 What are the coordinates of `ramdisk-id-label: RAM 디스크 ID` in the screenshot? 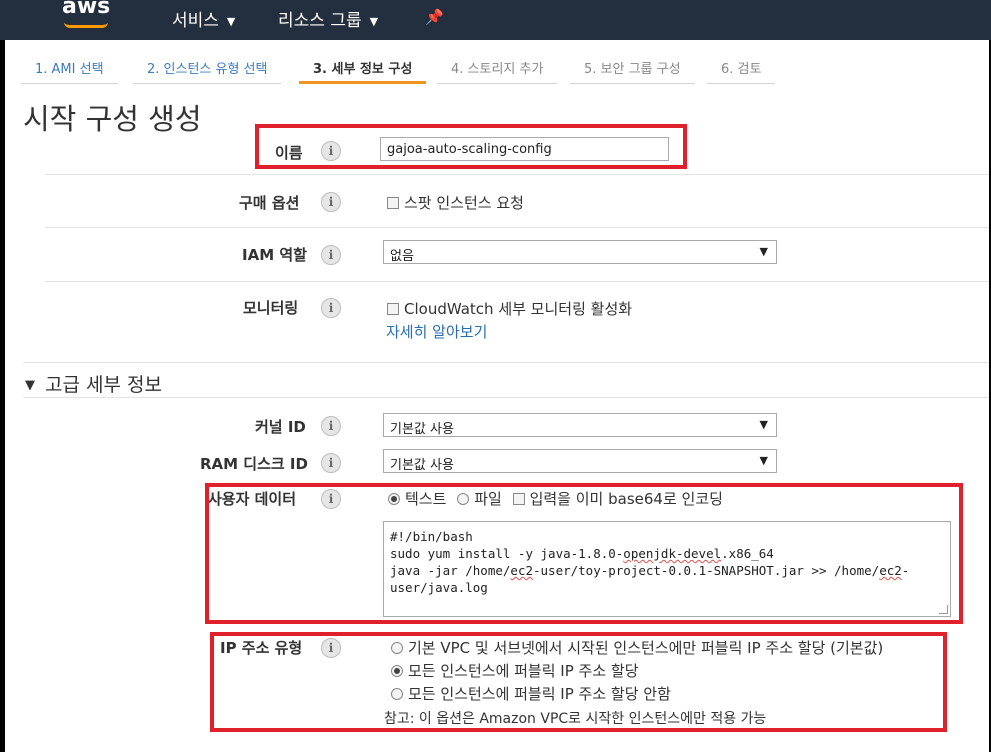 It's located at (254, 464).